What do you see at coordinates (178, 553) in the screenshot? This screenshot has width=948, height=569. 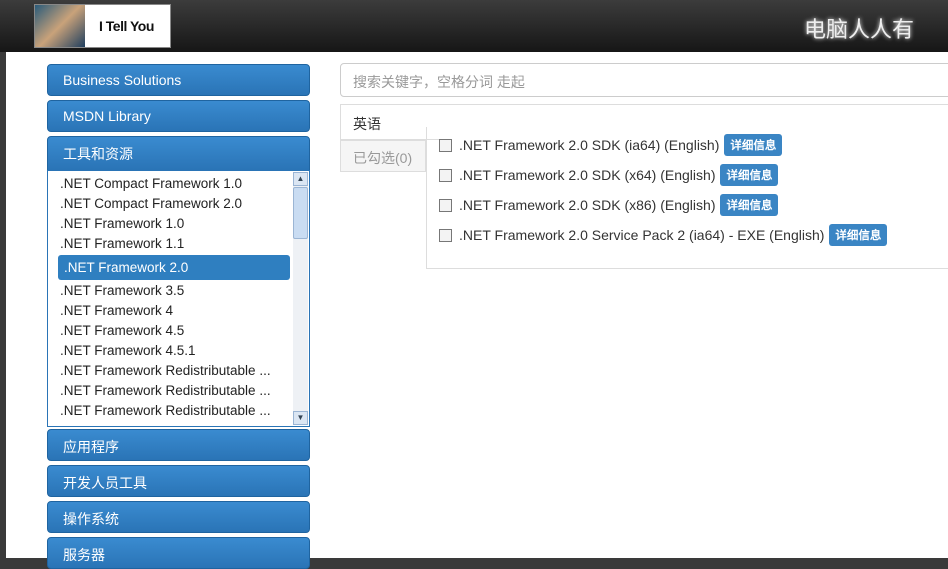 I see `sidebar-item-servers: 服务器` at bounding box center [178, 553].